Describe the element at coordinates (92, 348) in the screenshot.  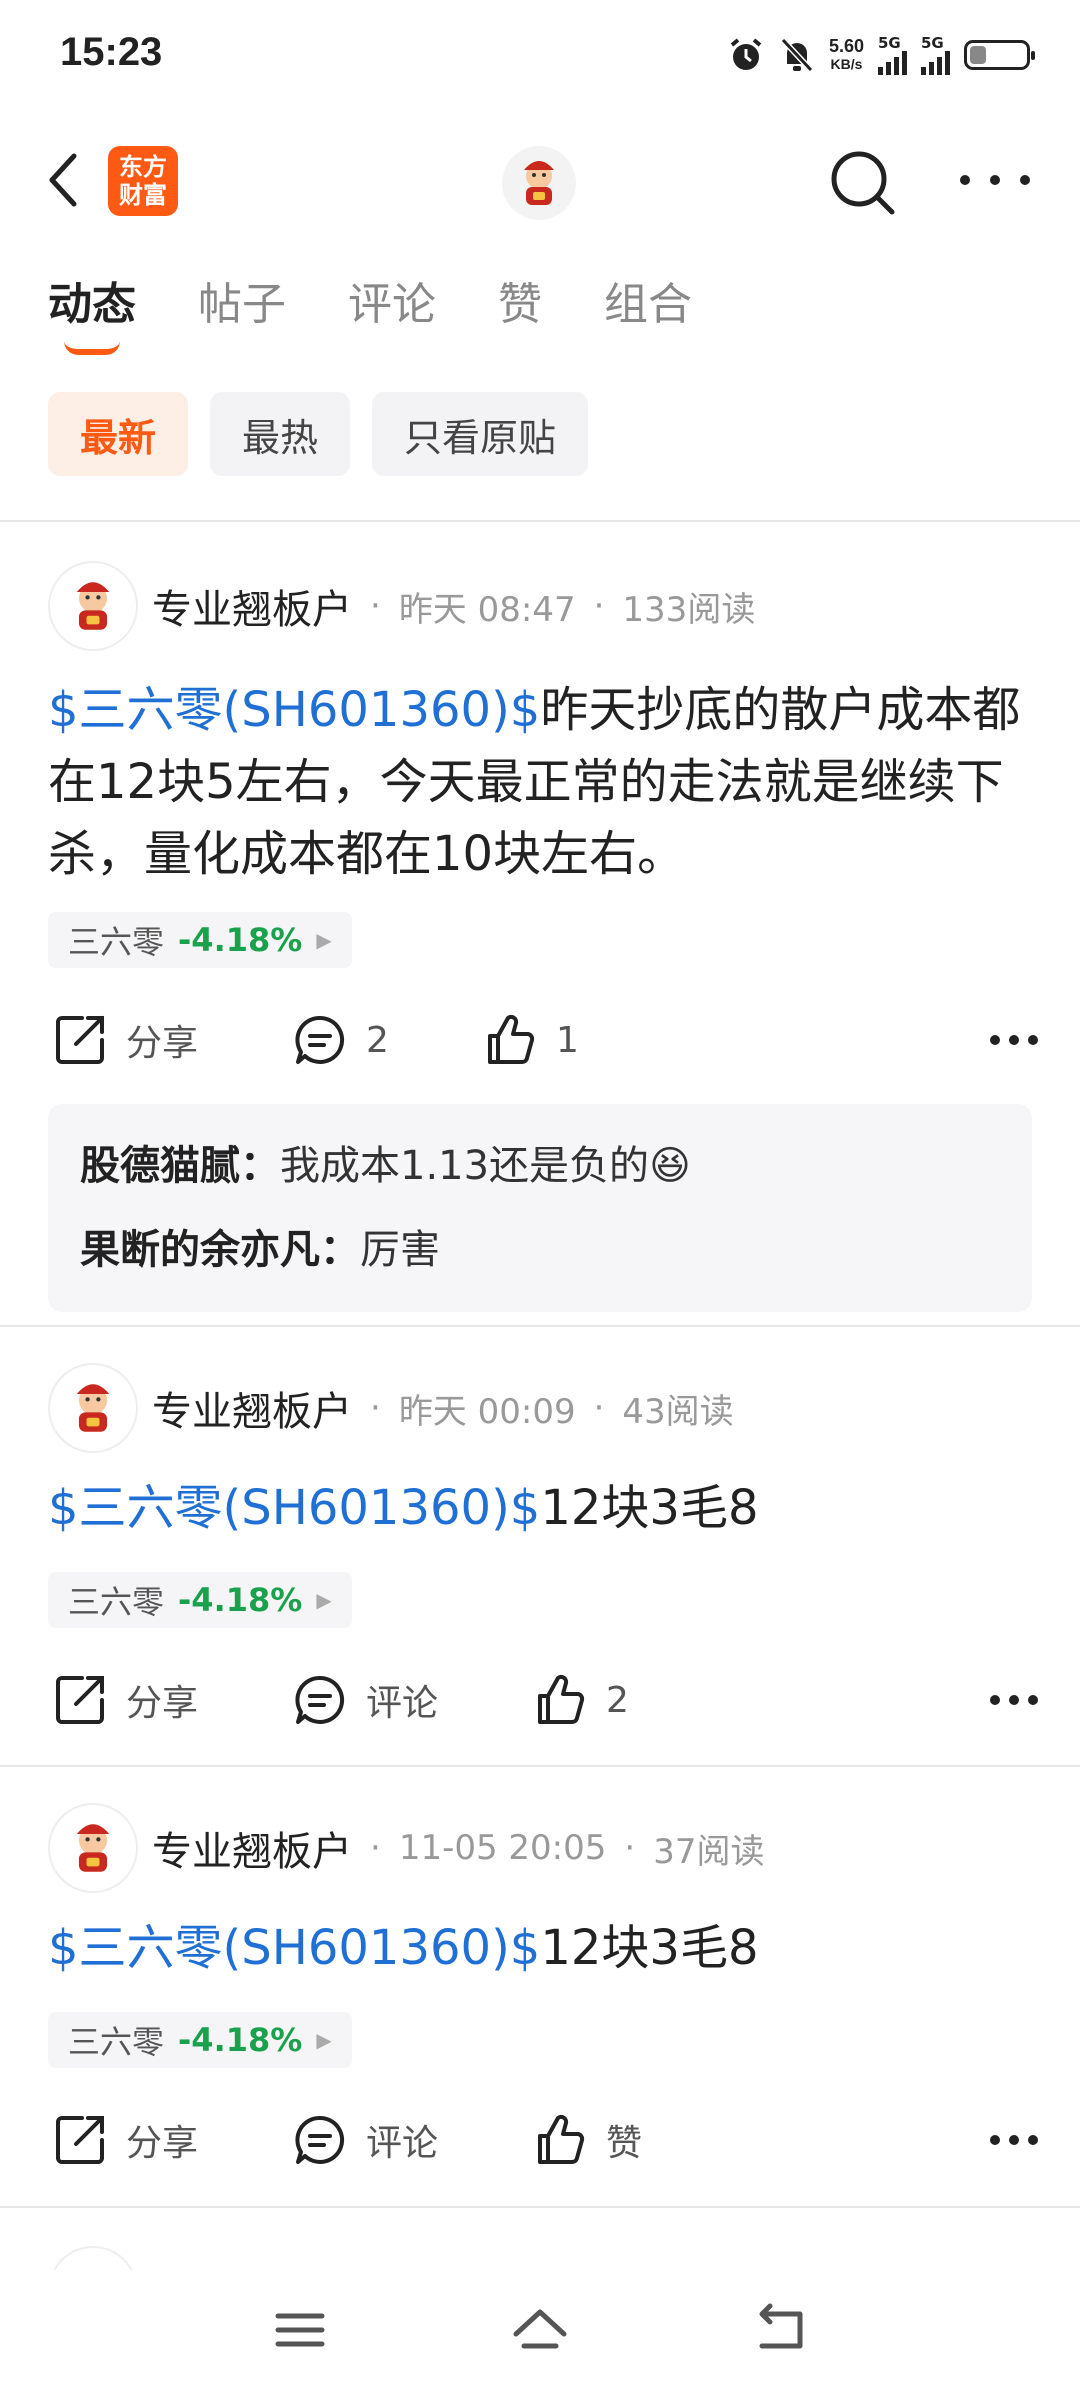
I see `tab-active-indicator` at that location.